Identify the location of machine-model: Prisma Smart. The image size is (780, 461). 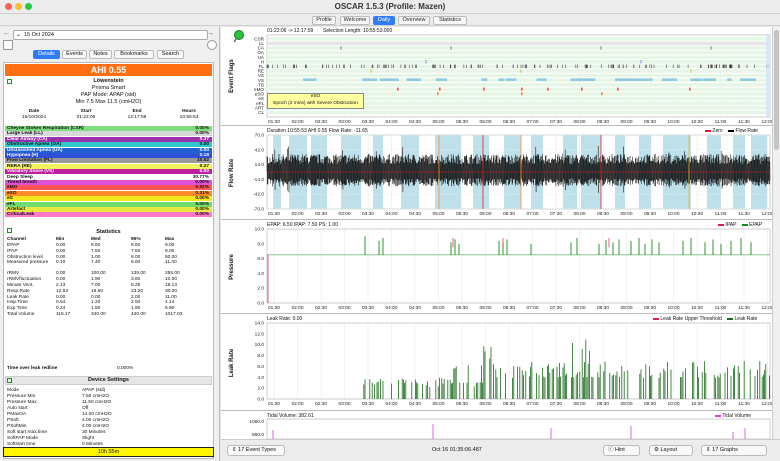
(108, 88).